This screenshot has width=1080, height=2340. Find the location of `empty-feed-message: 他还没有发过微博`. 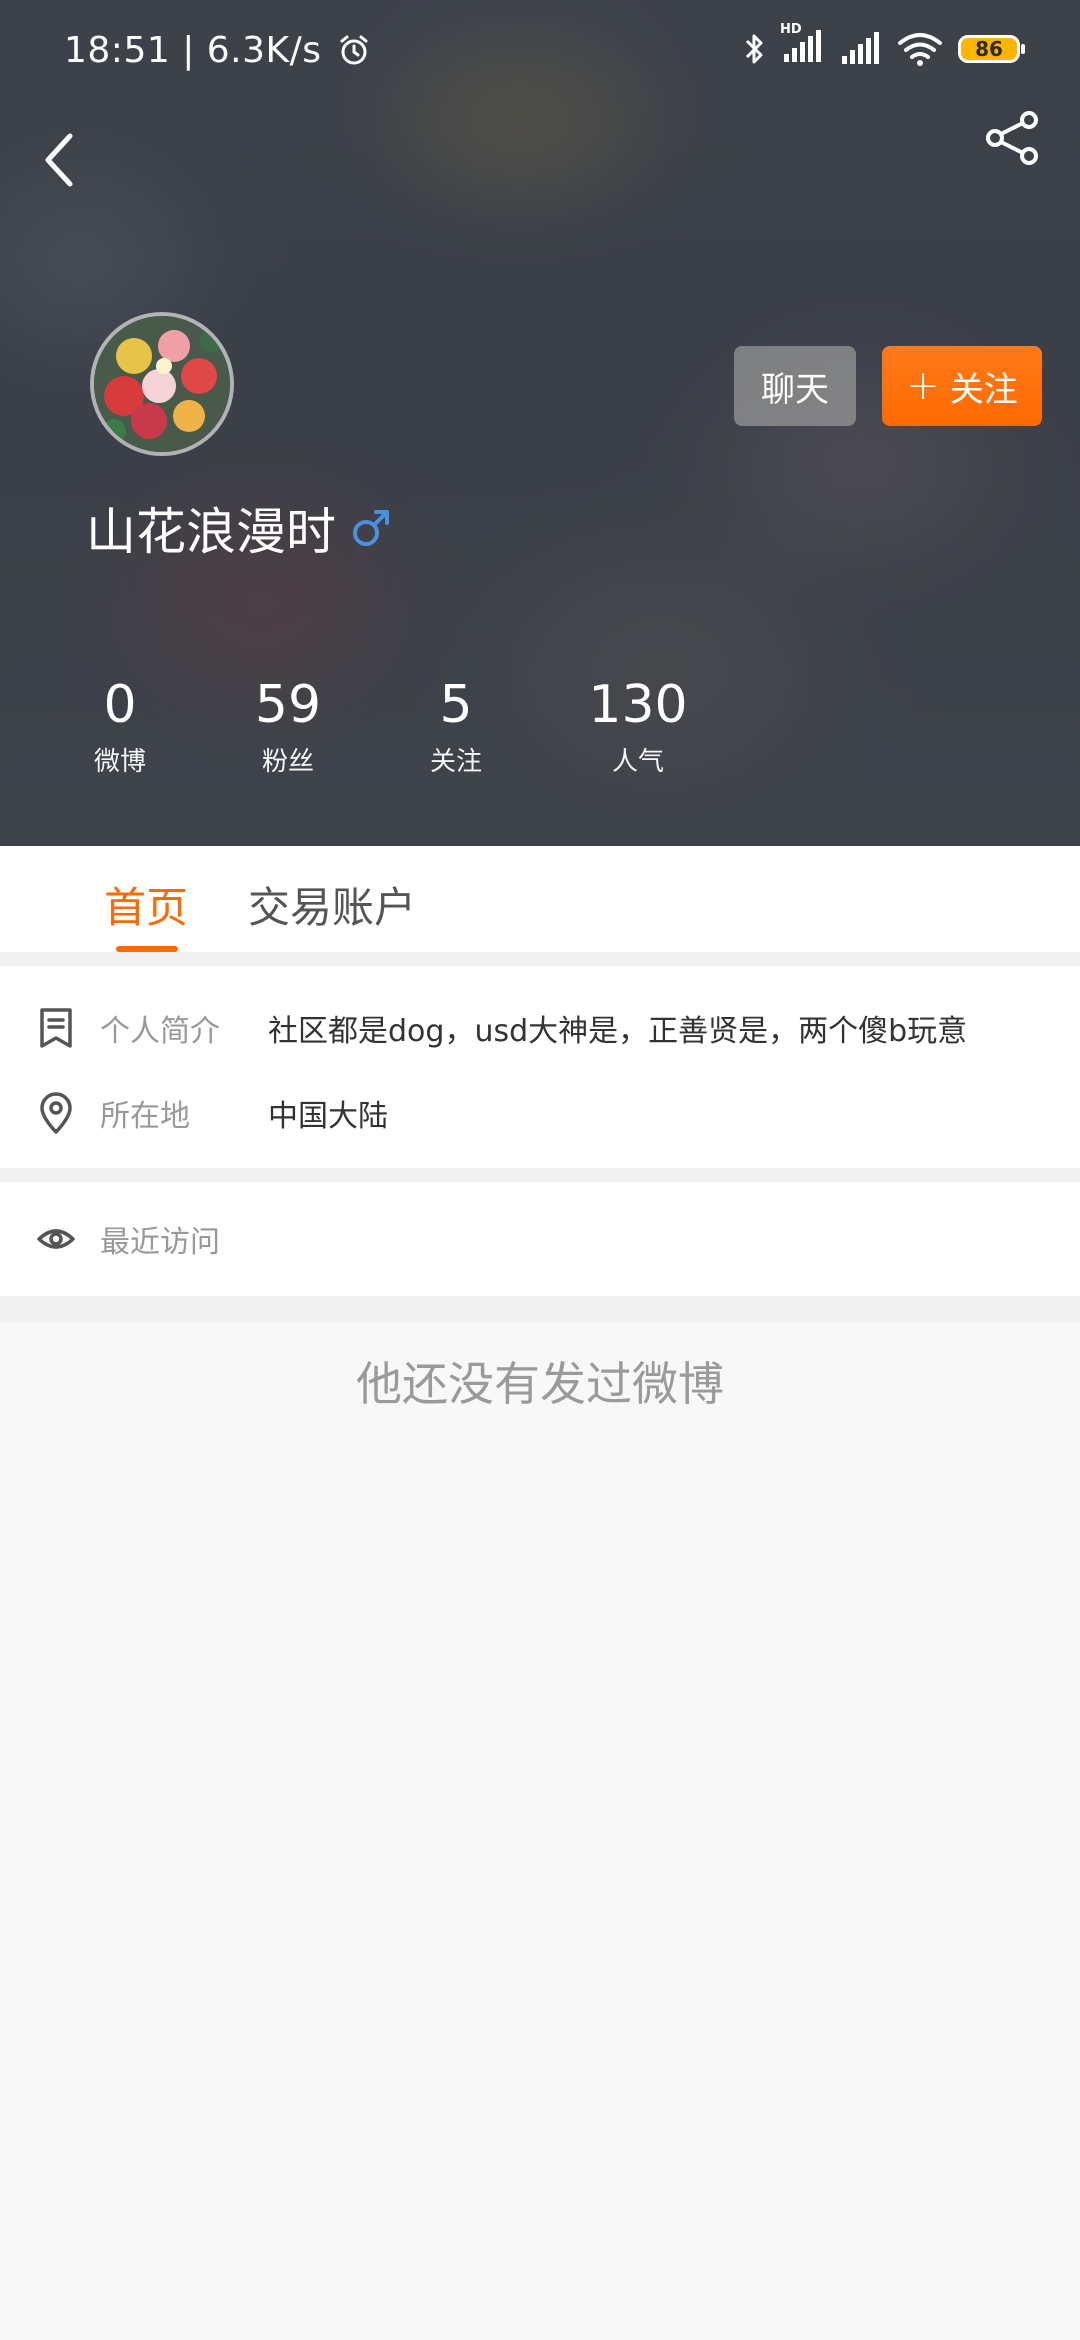

empty-feed-message: 他还没有发过微博 is located at coordinates (540, 1384).